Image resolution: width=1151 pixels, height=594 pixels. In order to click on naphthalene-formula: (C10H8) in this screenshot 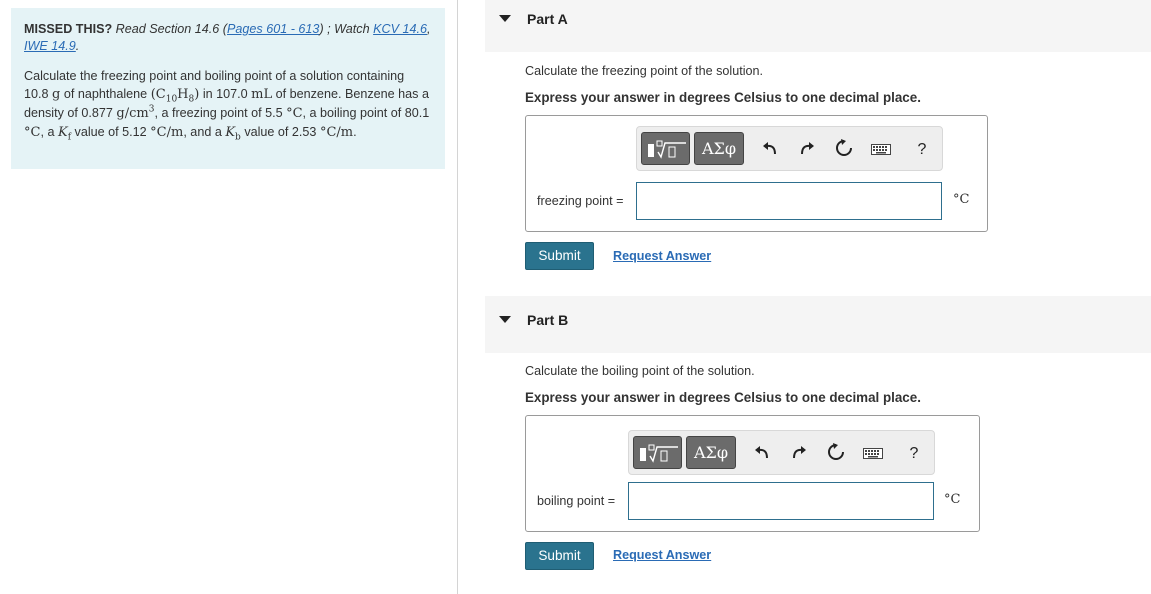, I will do `click(175, 96)`.